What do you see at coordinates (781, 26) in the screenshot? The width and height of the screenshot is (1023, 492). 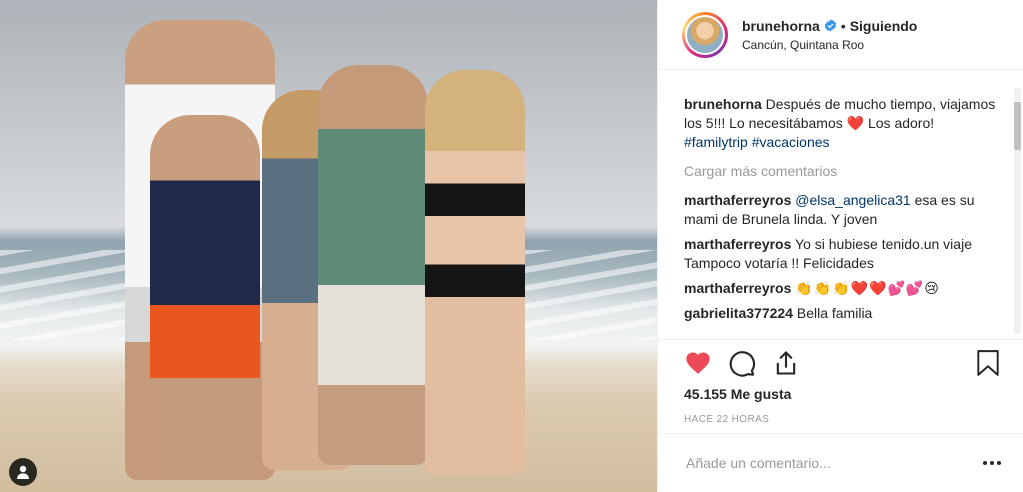 I see `username-link: brunehorna` at bounding box center [781, 26].